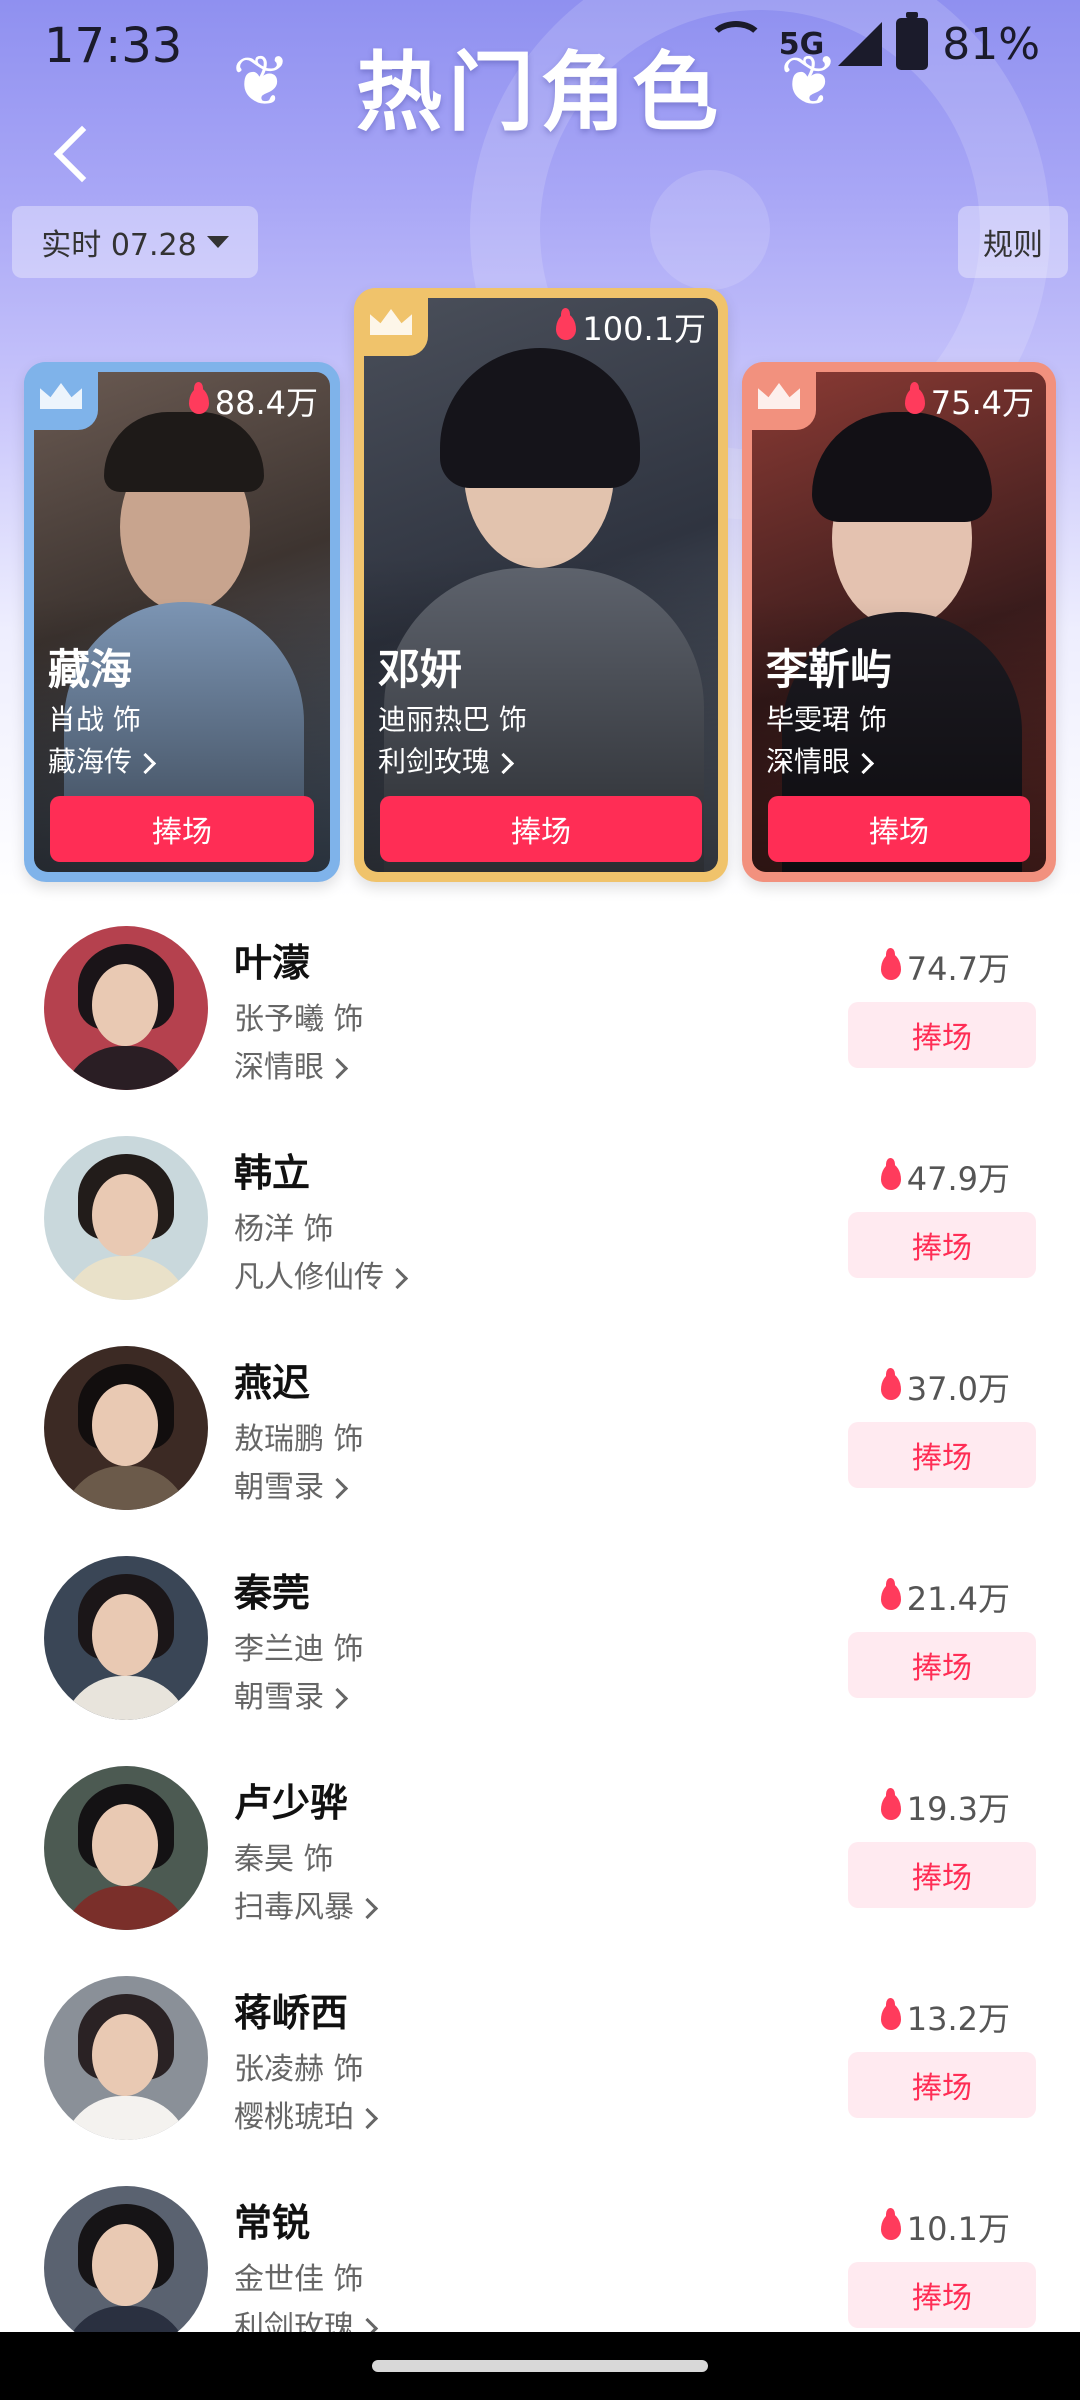 This screenshot has height=2400, width=1080. Describe the element at coordinates (76, 155) in the screenshot. I see `back-button` at that location.